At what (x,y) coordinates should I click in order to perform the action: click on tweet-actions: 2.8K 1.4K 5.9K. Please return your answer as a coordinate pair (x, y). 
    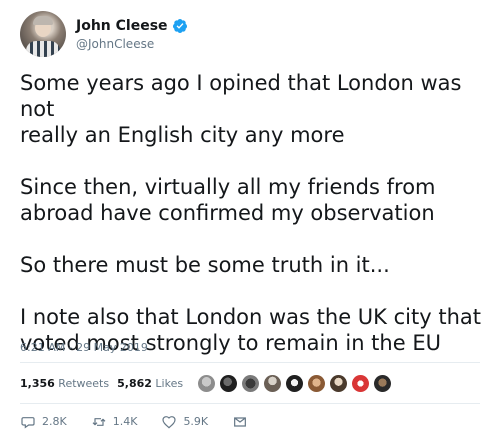
    Looking at the image, I should click on (146, 421).